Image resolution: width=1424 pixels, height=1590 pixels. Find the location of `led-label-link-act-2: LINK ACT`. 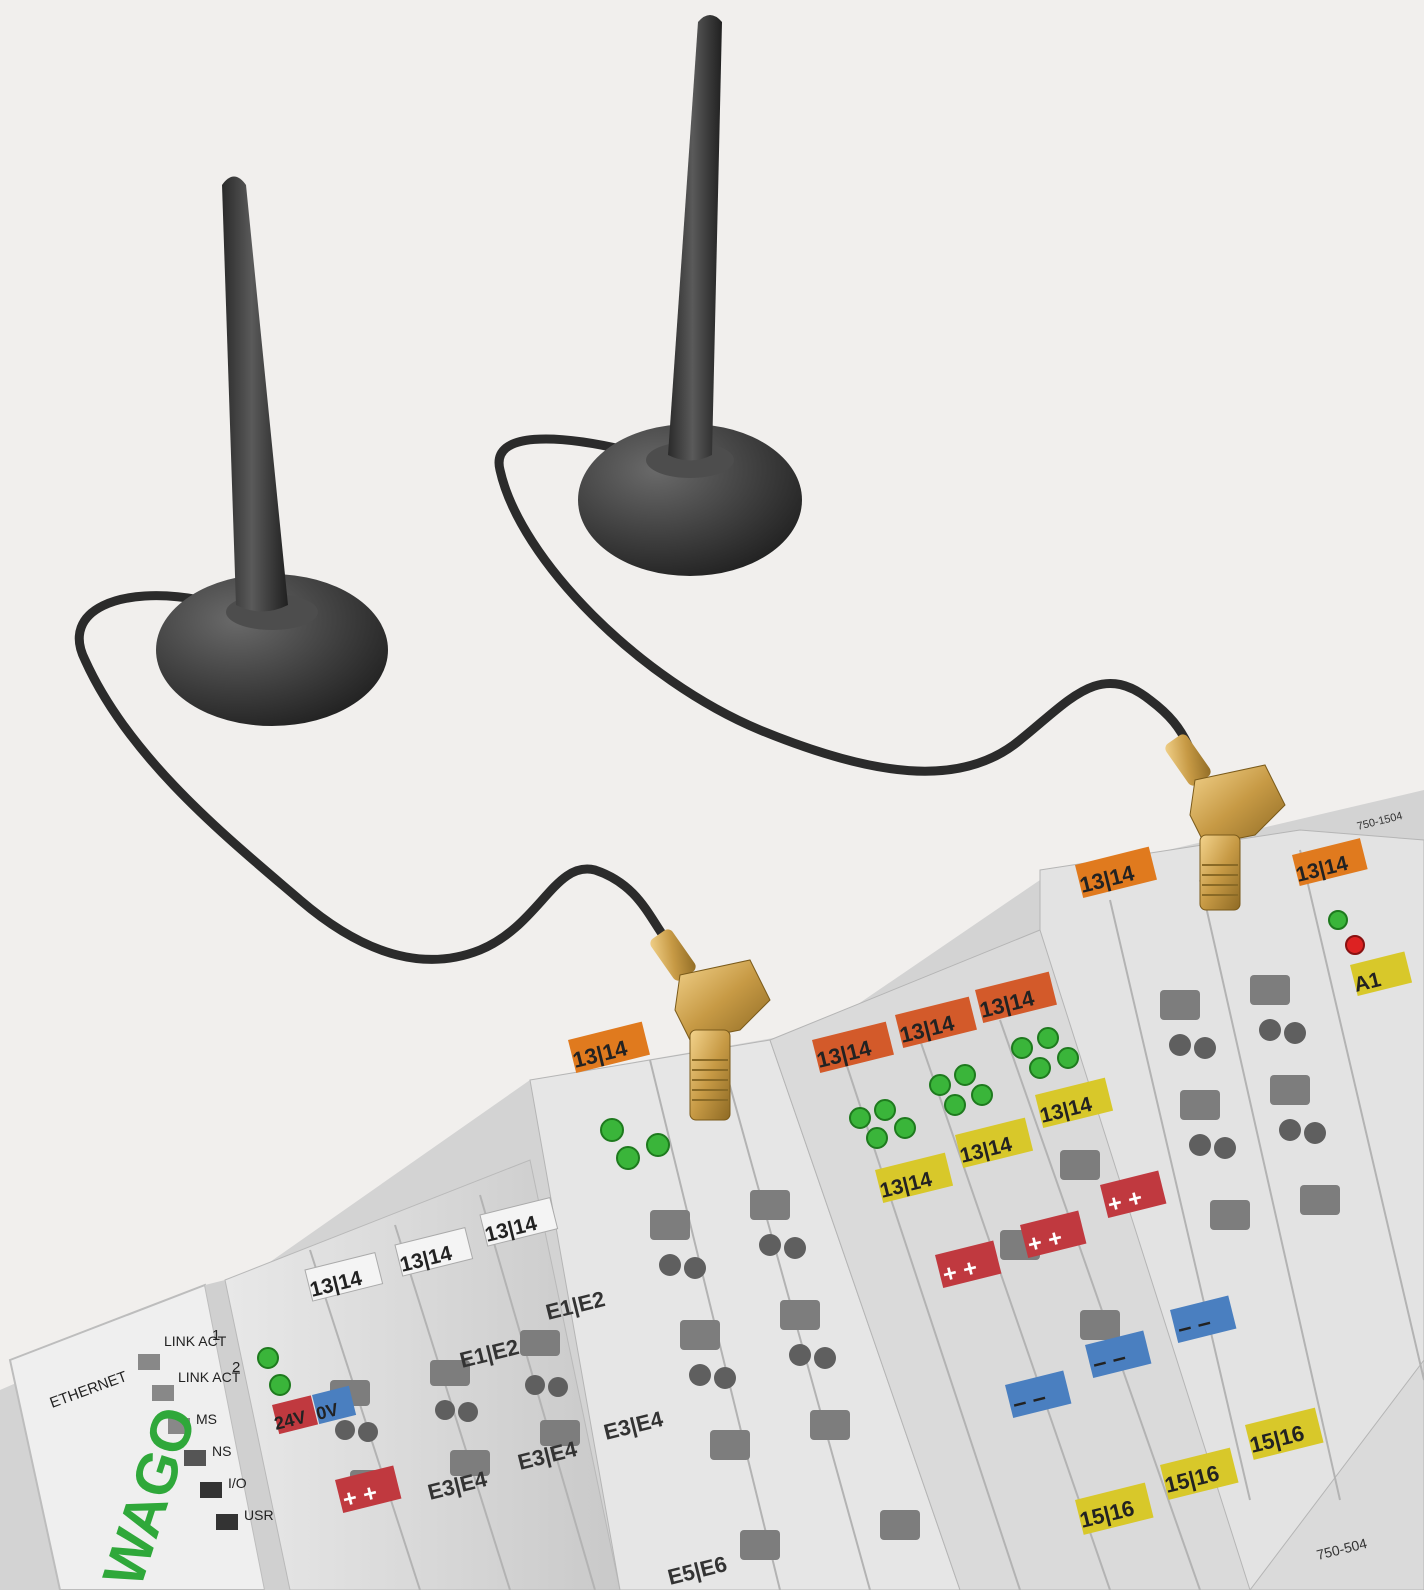

led-label-link-act-2: LINK ACT is located at coordinates (209, 1377).